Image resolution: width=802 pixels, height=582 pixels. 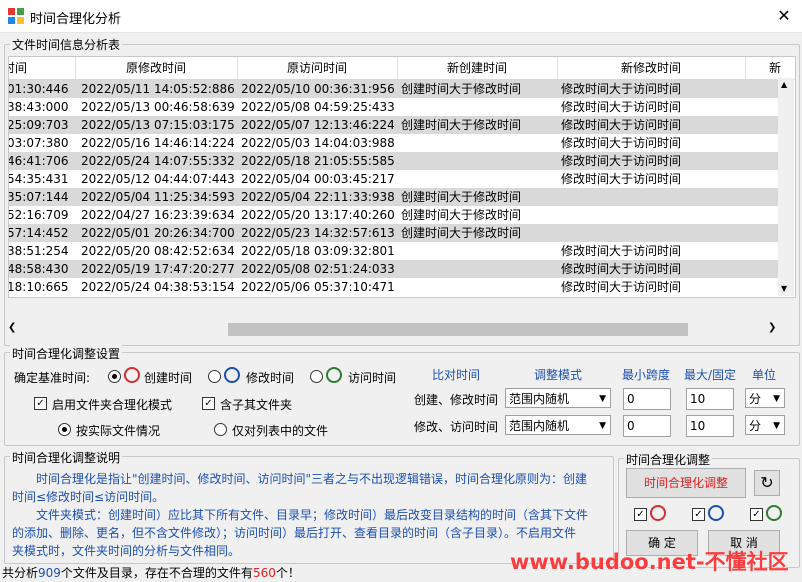 I want to click on table-cell: 2022/05/04 11:25:34:593, so click(x=158, y=197).